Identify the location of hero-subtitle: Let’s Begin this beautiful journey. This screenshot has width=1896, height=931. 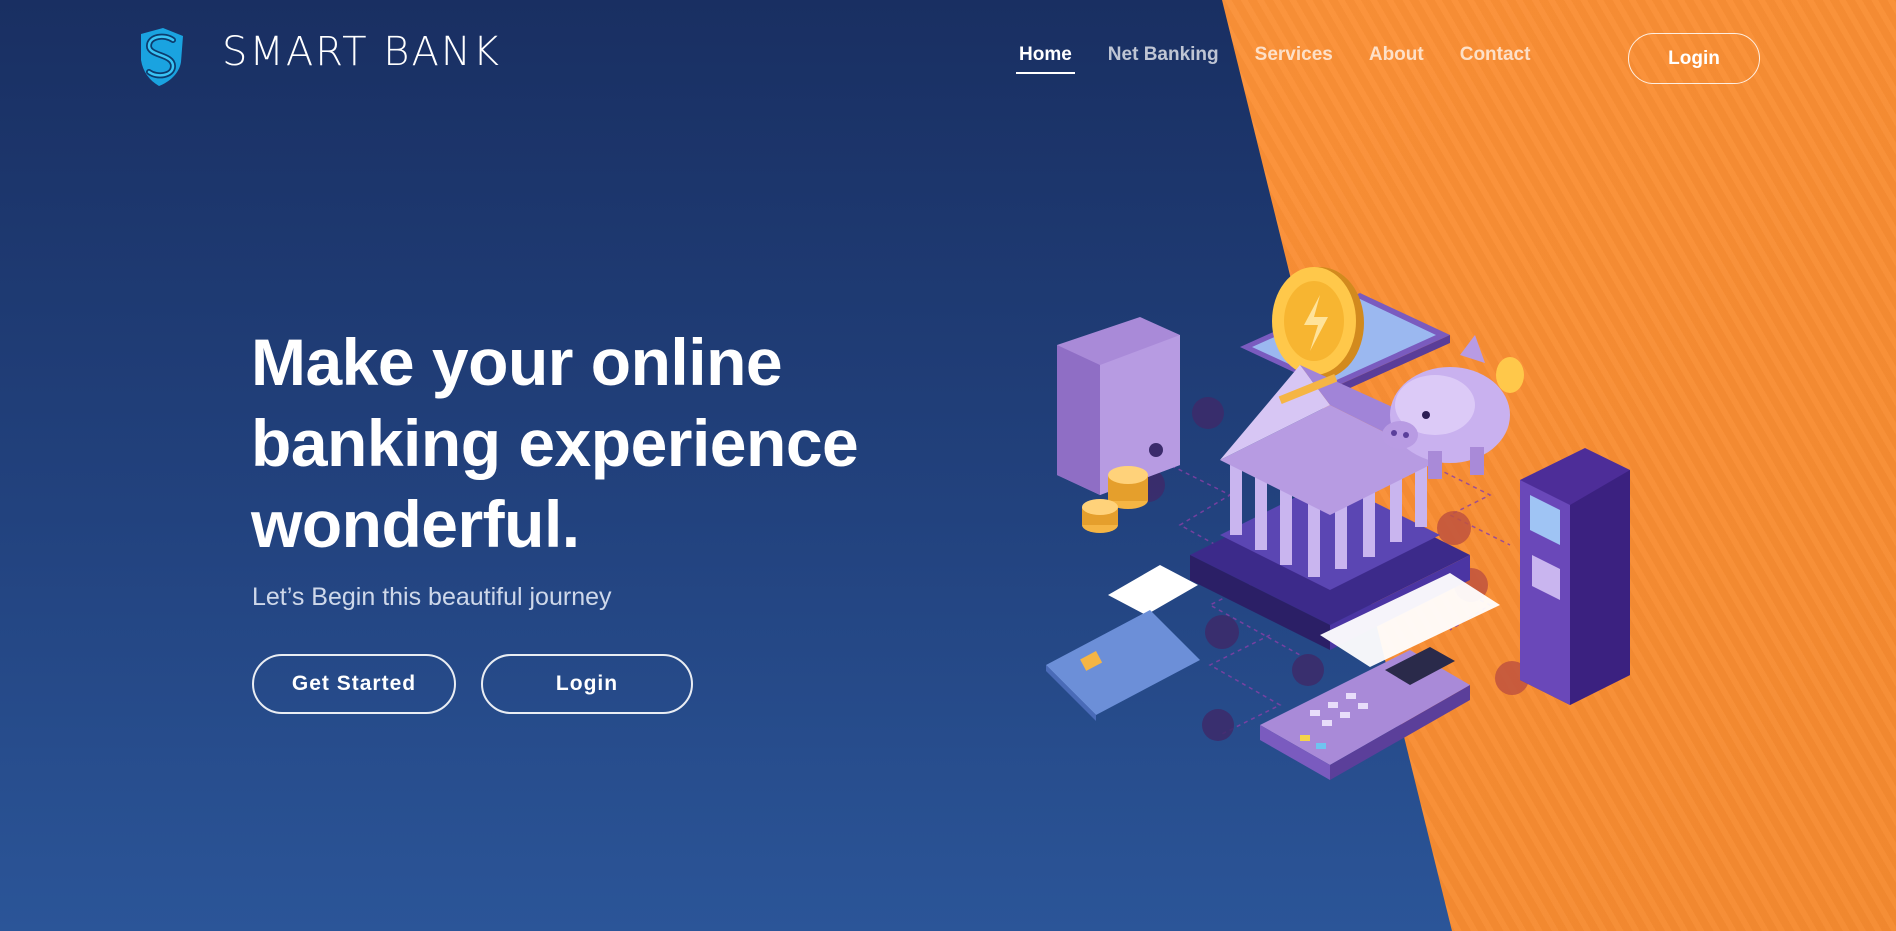
(432, 597).